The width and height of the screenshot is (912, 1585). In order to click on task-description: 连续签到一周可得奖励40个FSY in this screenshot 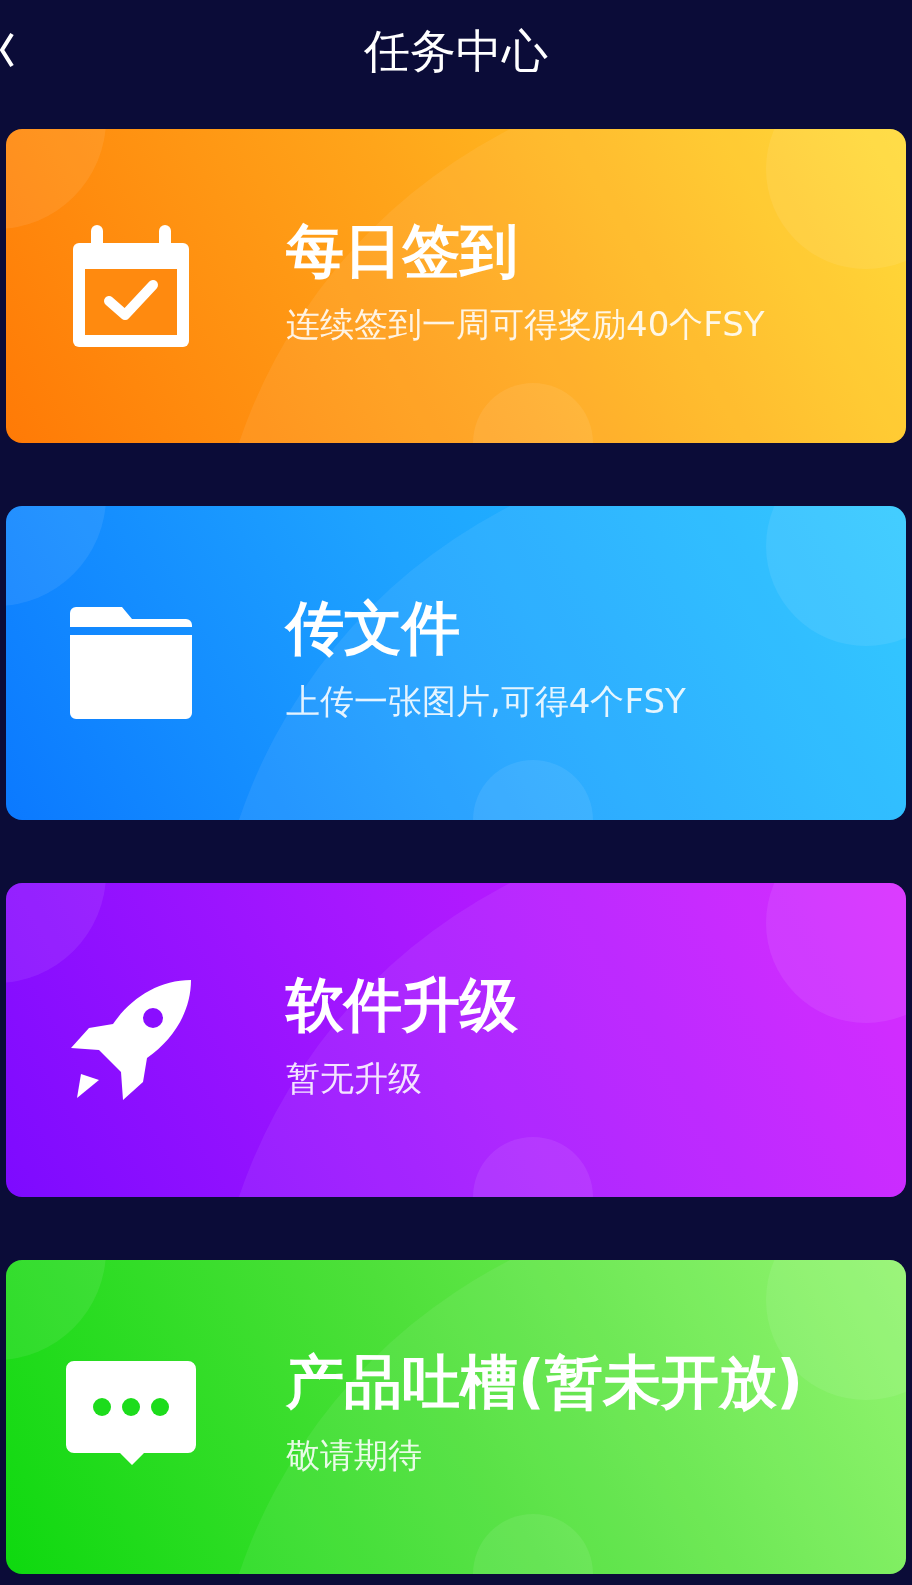, I will do `click(525, 325)`.